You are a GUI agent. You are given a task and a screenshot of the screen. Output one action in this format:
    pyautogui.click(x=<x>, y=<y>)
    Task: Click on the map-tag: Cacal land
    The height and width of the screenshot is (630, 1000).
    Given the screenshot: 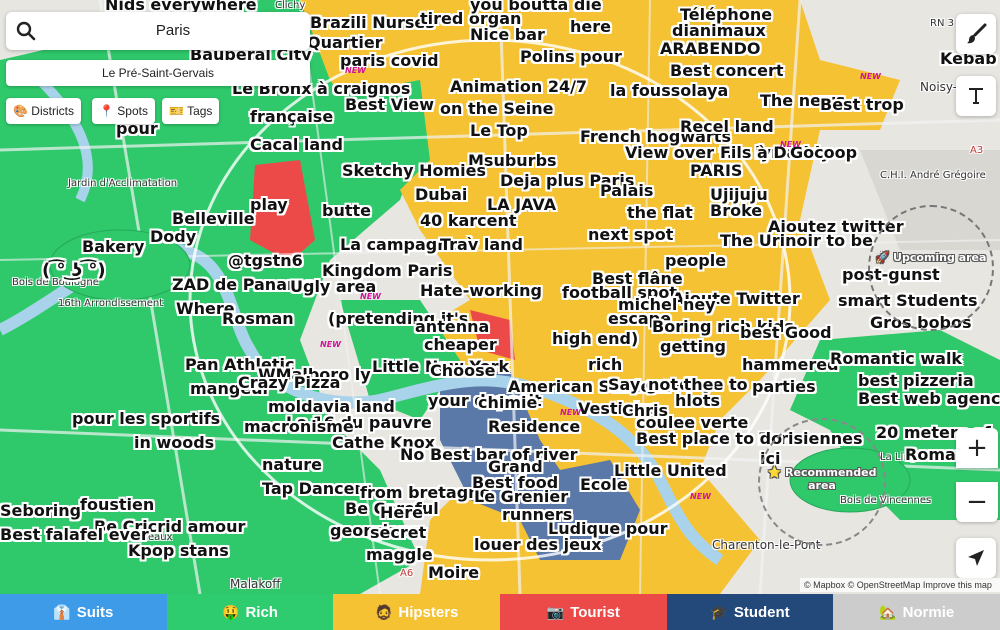 What is the action you would take?
    pyautogui.click(x=296, y=145)
    